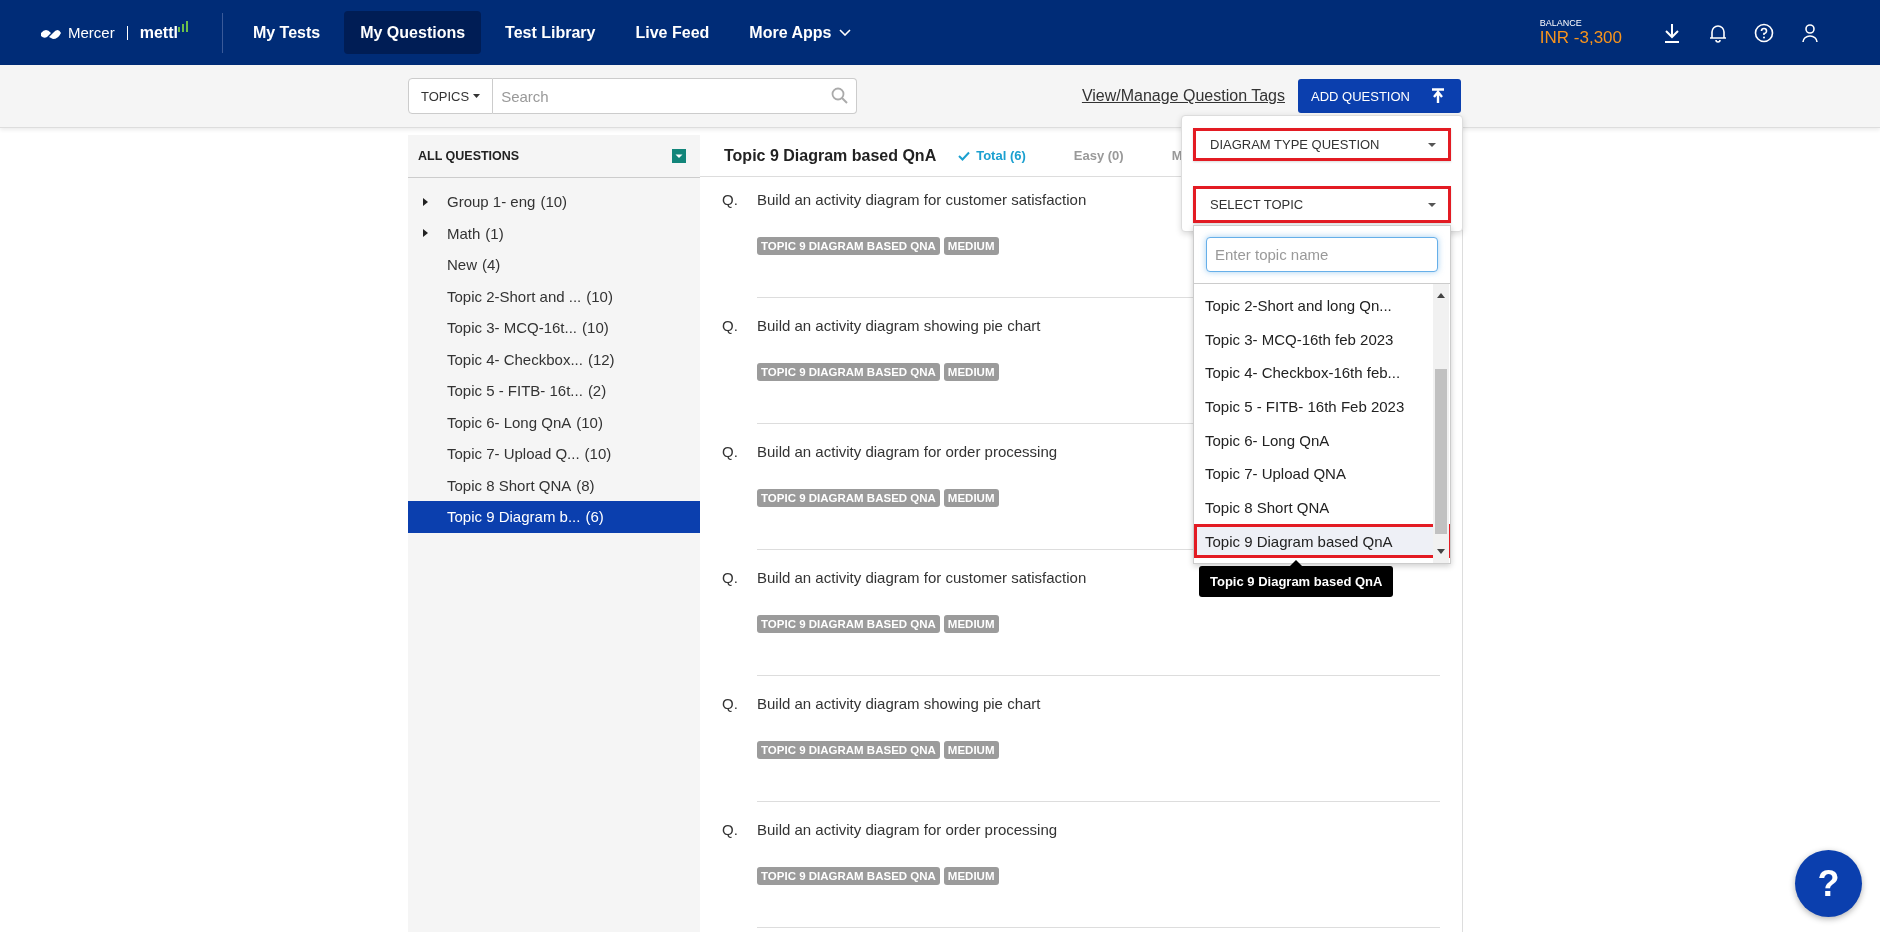 This screenshot has width=1880, height=932. I want to click on topic-option: Topic 9 Diagram based QnA, so click(1322, 541).